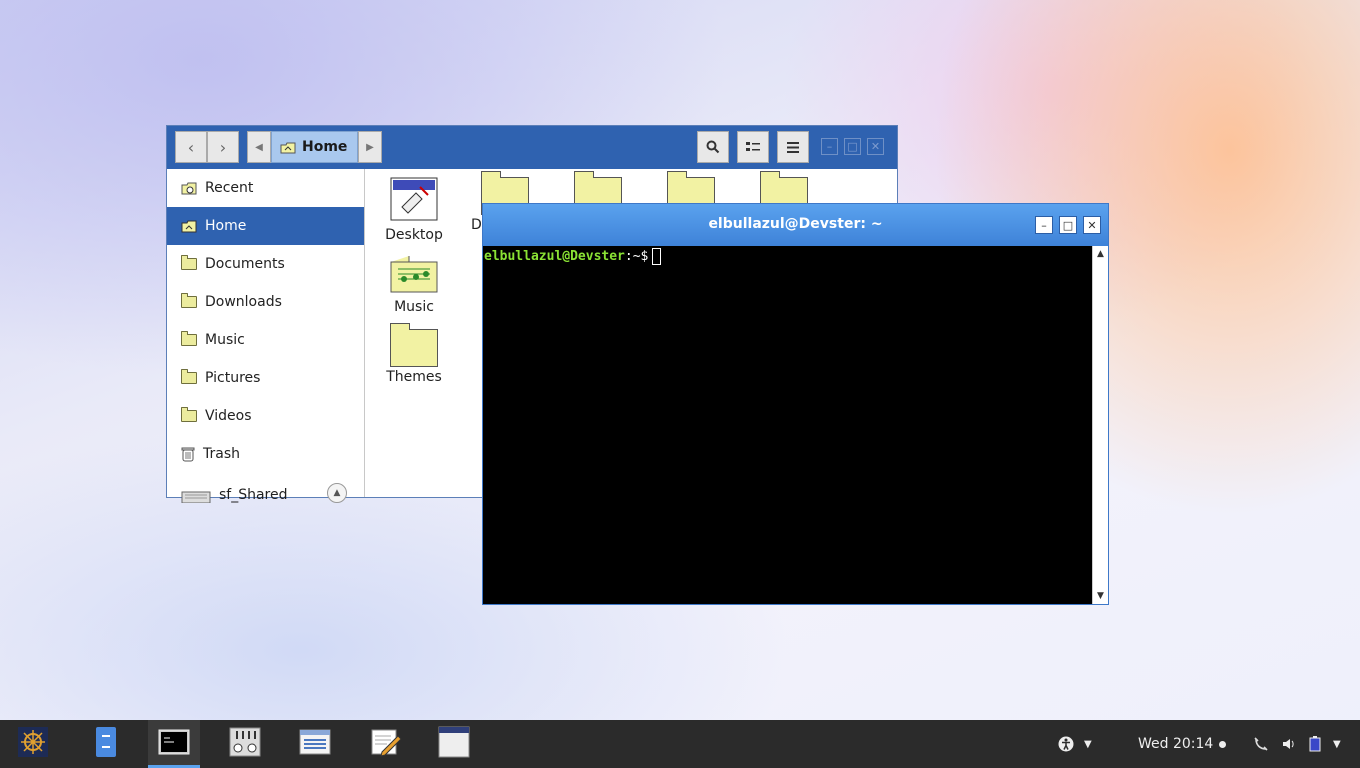  I want to click on trash-icon, so click(188, 454).